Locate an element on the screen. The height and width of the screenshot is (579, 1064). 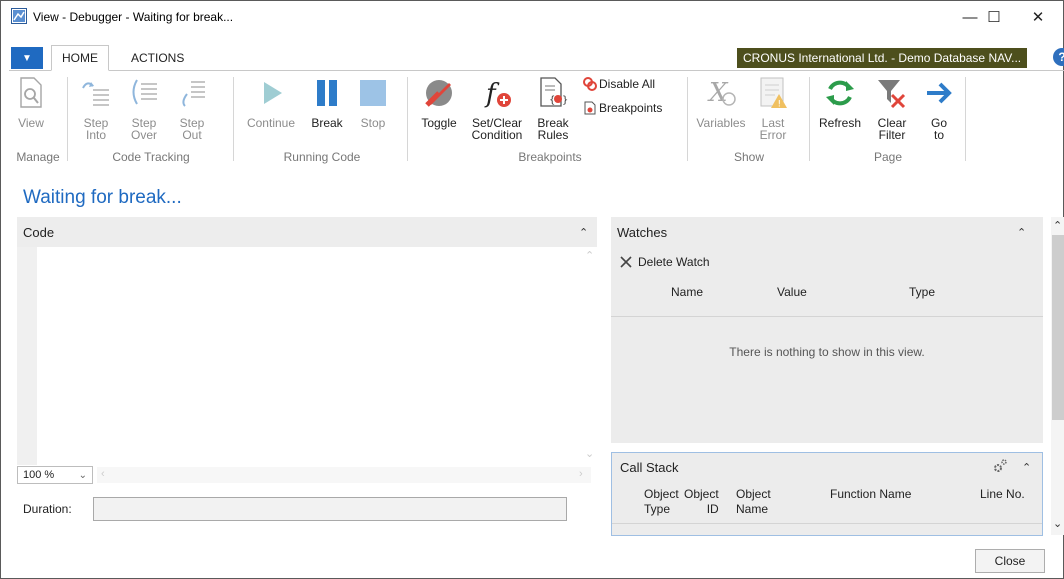
break-rules-label-2: Rules is located at coordinates (553, 135).